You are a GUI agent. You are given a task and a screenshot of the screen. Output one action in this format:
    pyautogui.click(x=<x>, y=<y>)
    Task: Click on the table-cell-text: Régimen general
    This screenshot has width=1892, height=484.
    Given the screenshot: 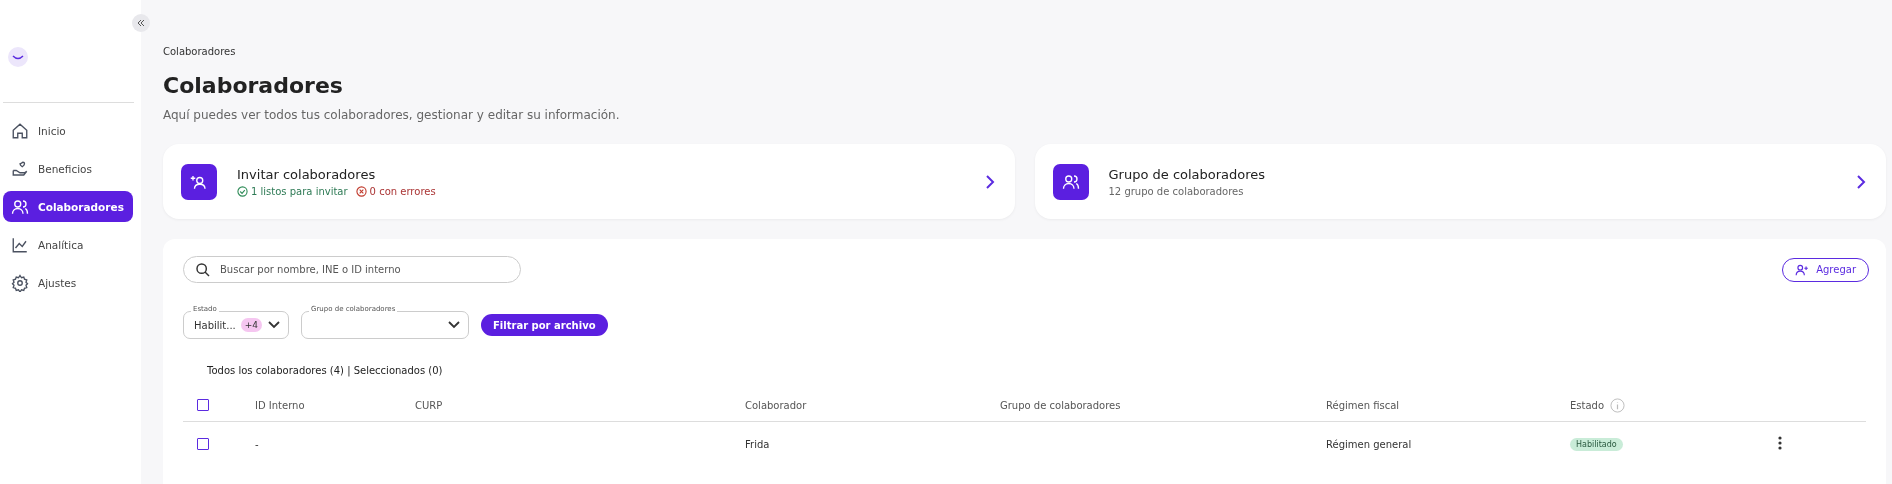 What is the action you would take?
    pyautogui.click(x=1369, y=444)
    